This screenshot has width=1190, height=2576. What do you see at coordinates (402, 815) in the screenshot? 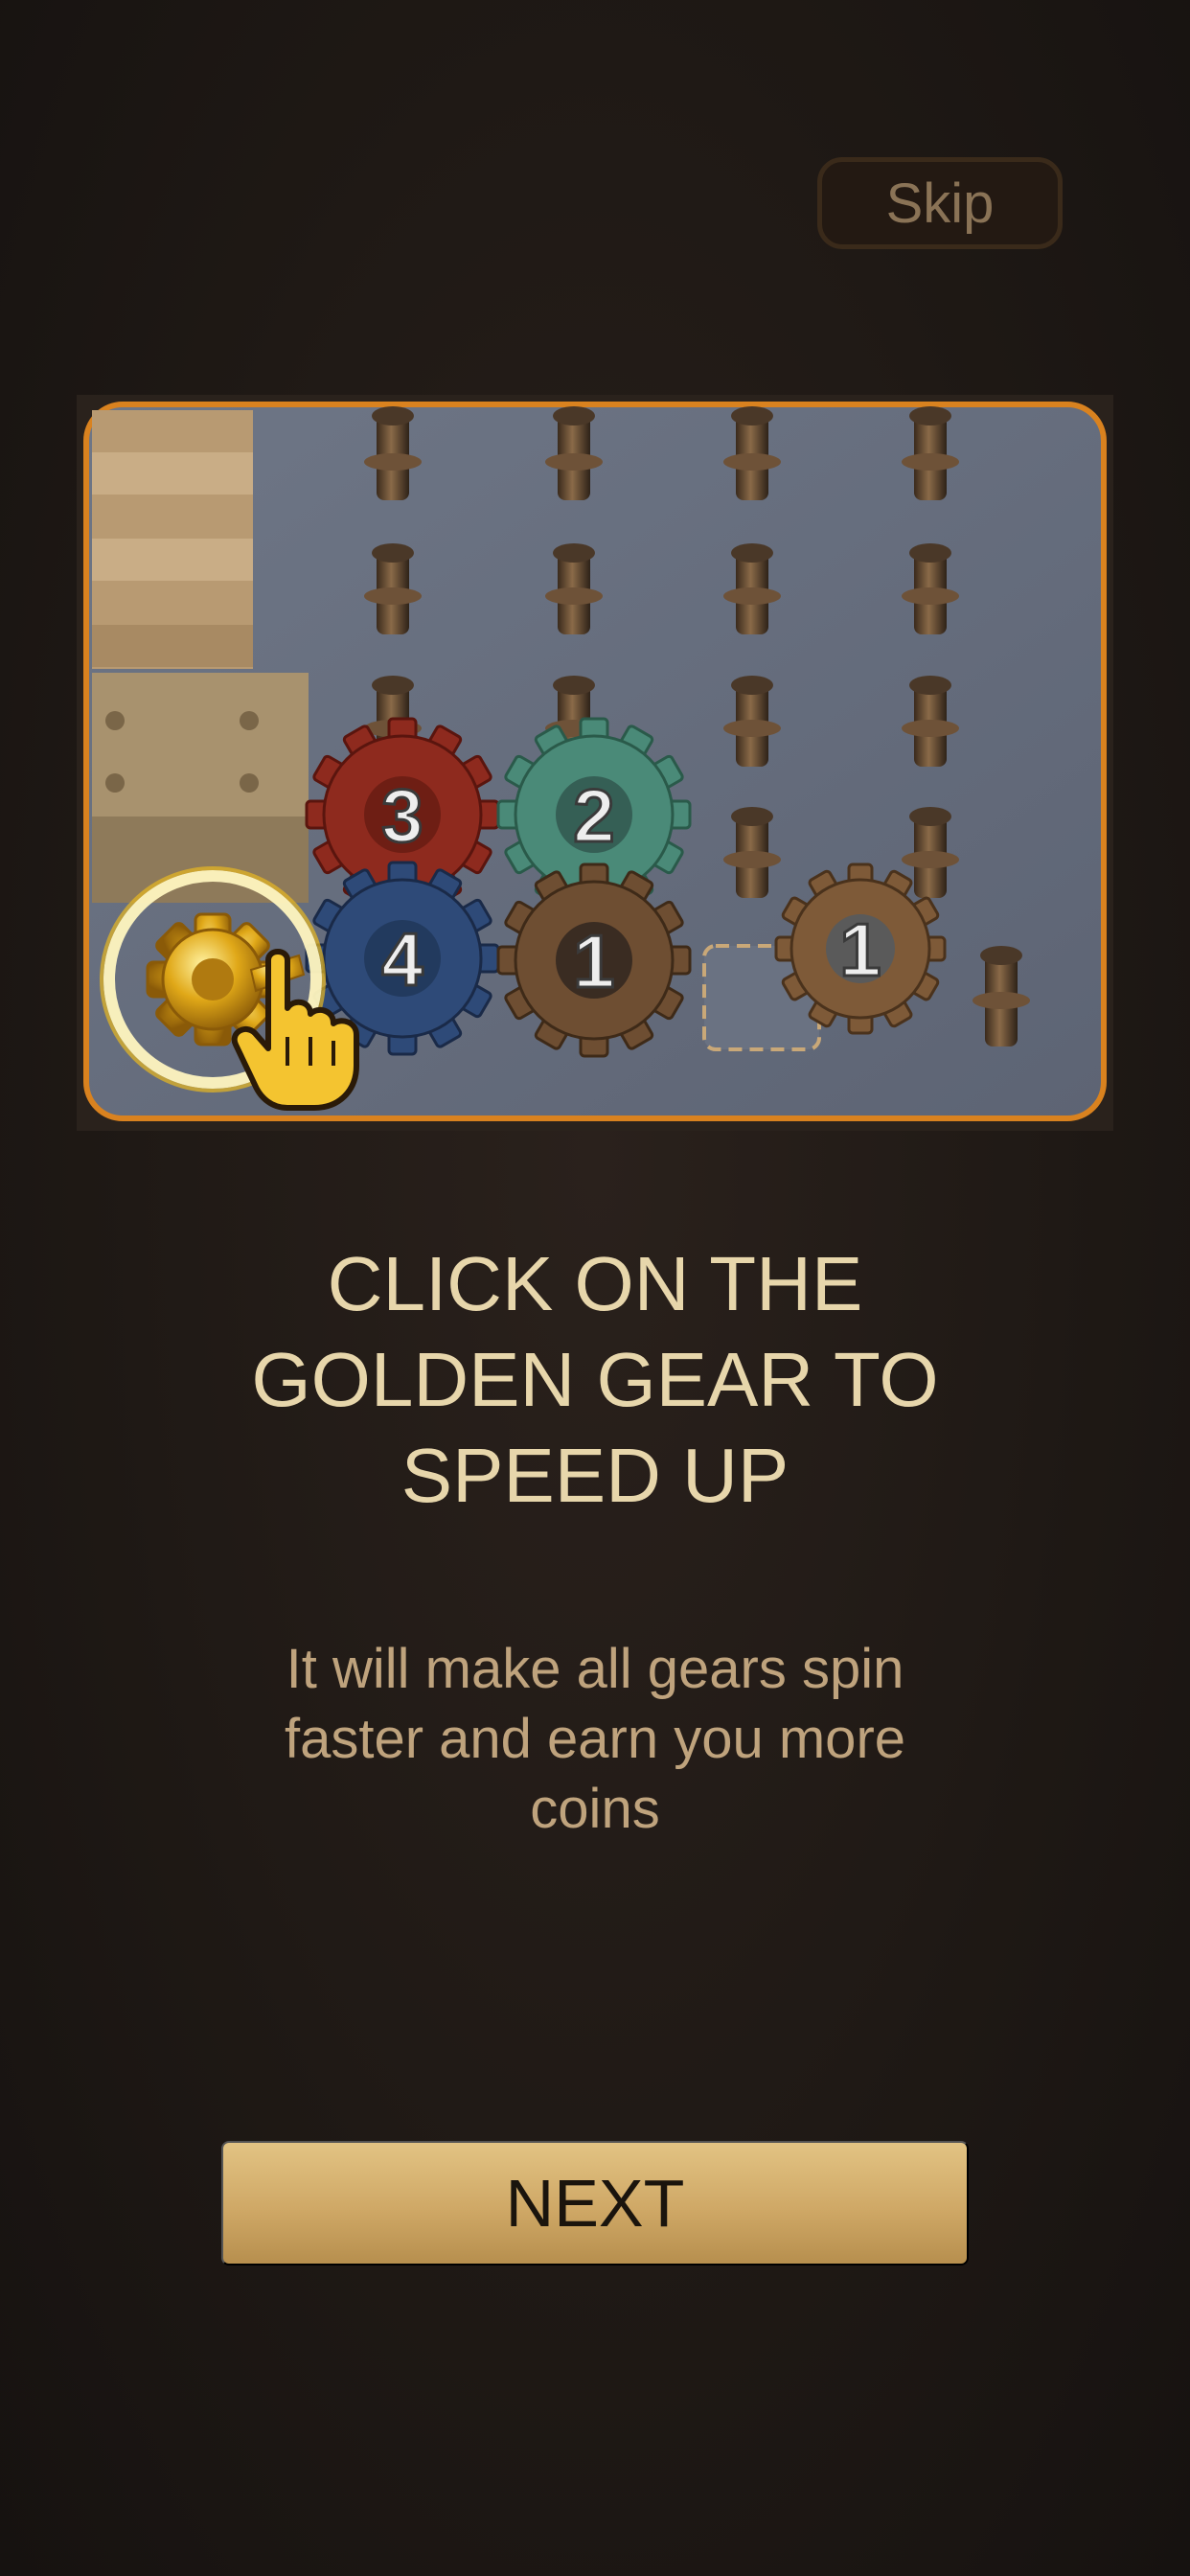
I see `gear-number-3: 3` at bounding box center [402, 815].